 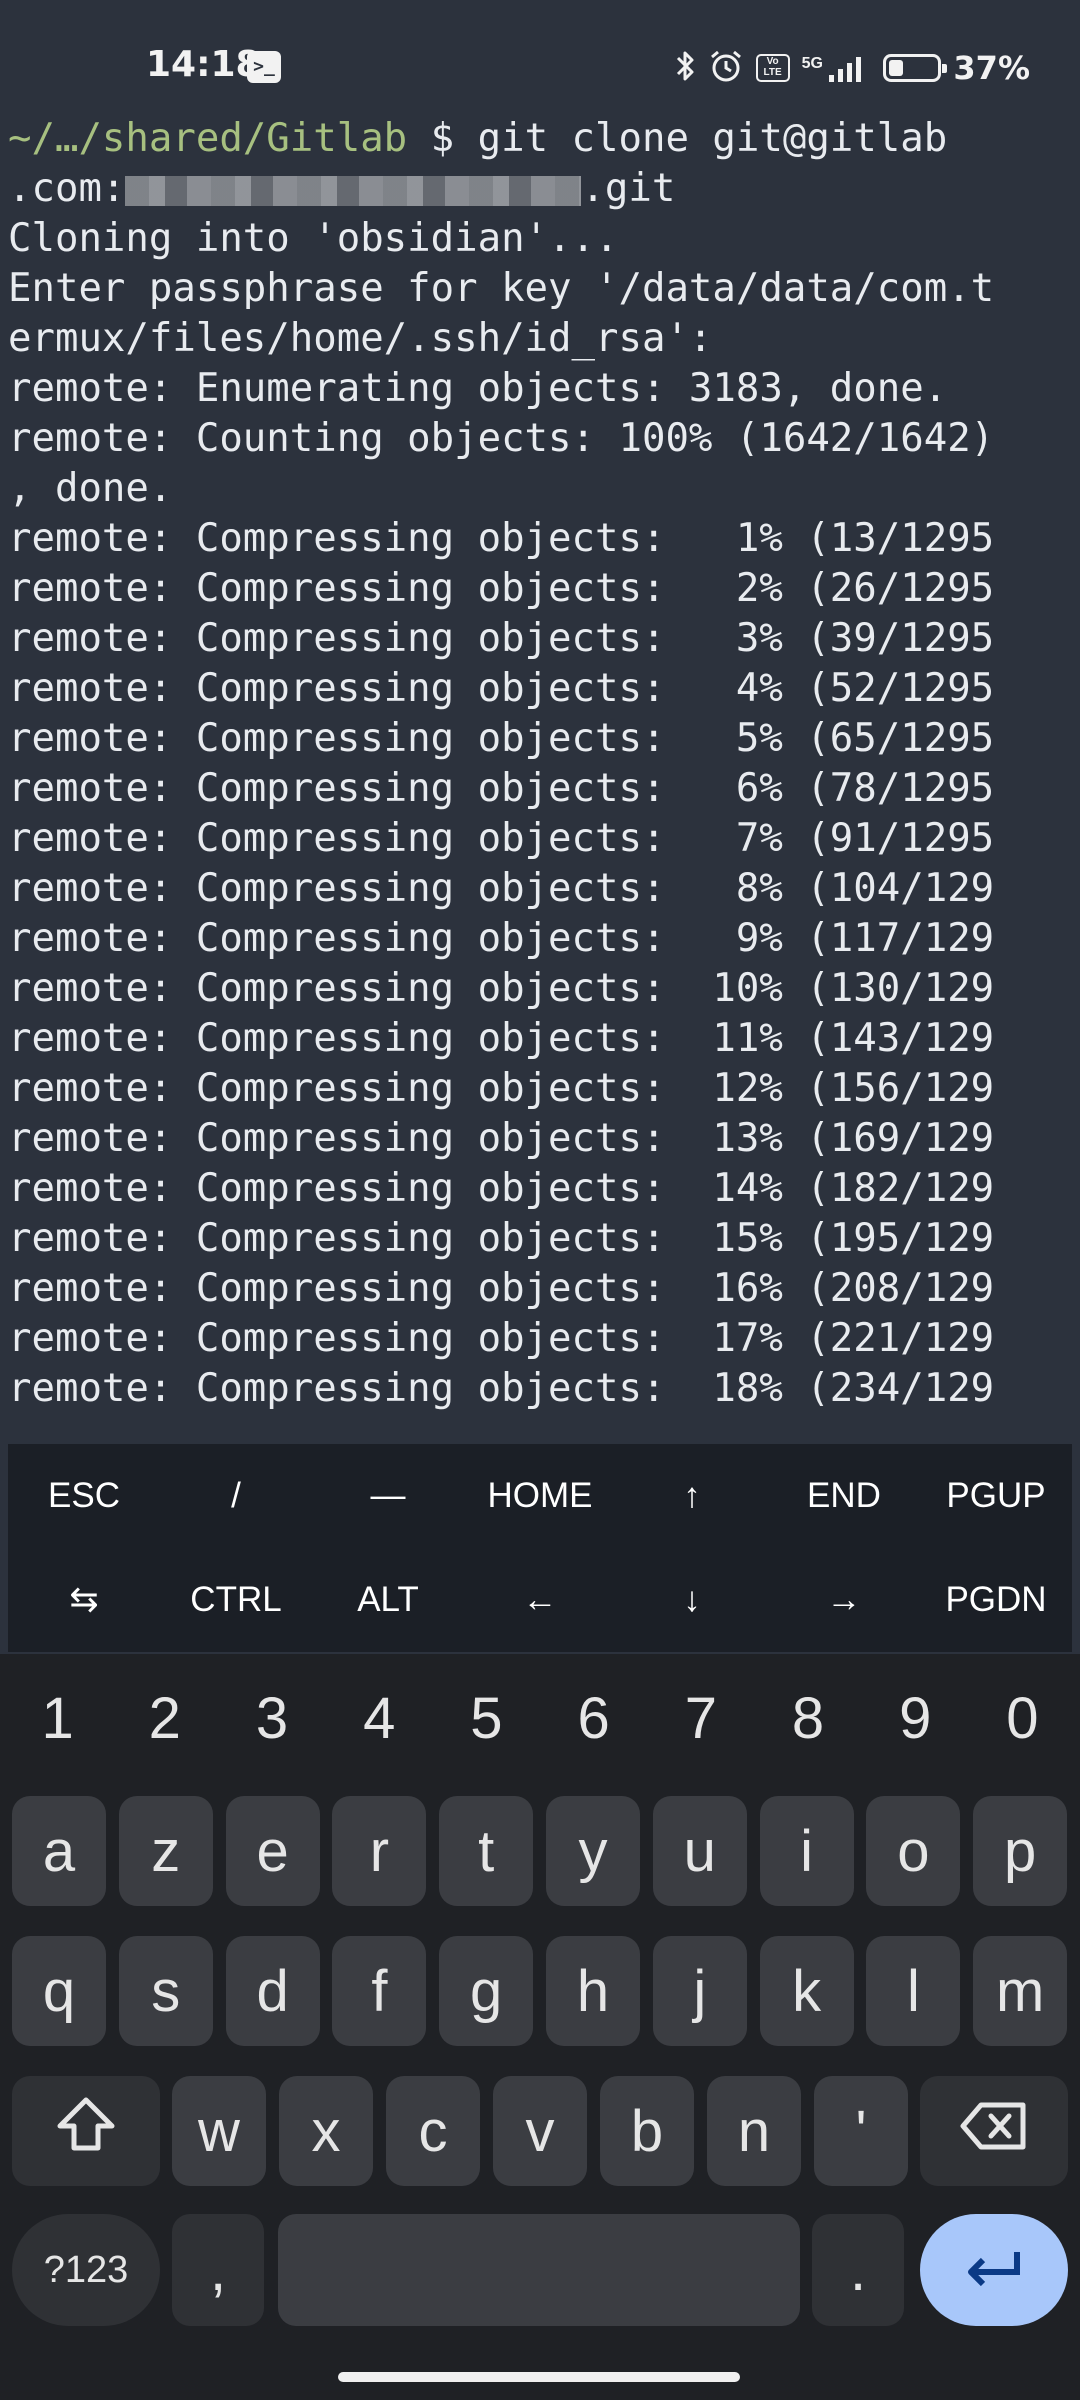 I want to click on number-key: 5, so click(x=486, y=1718).